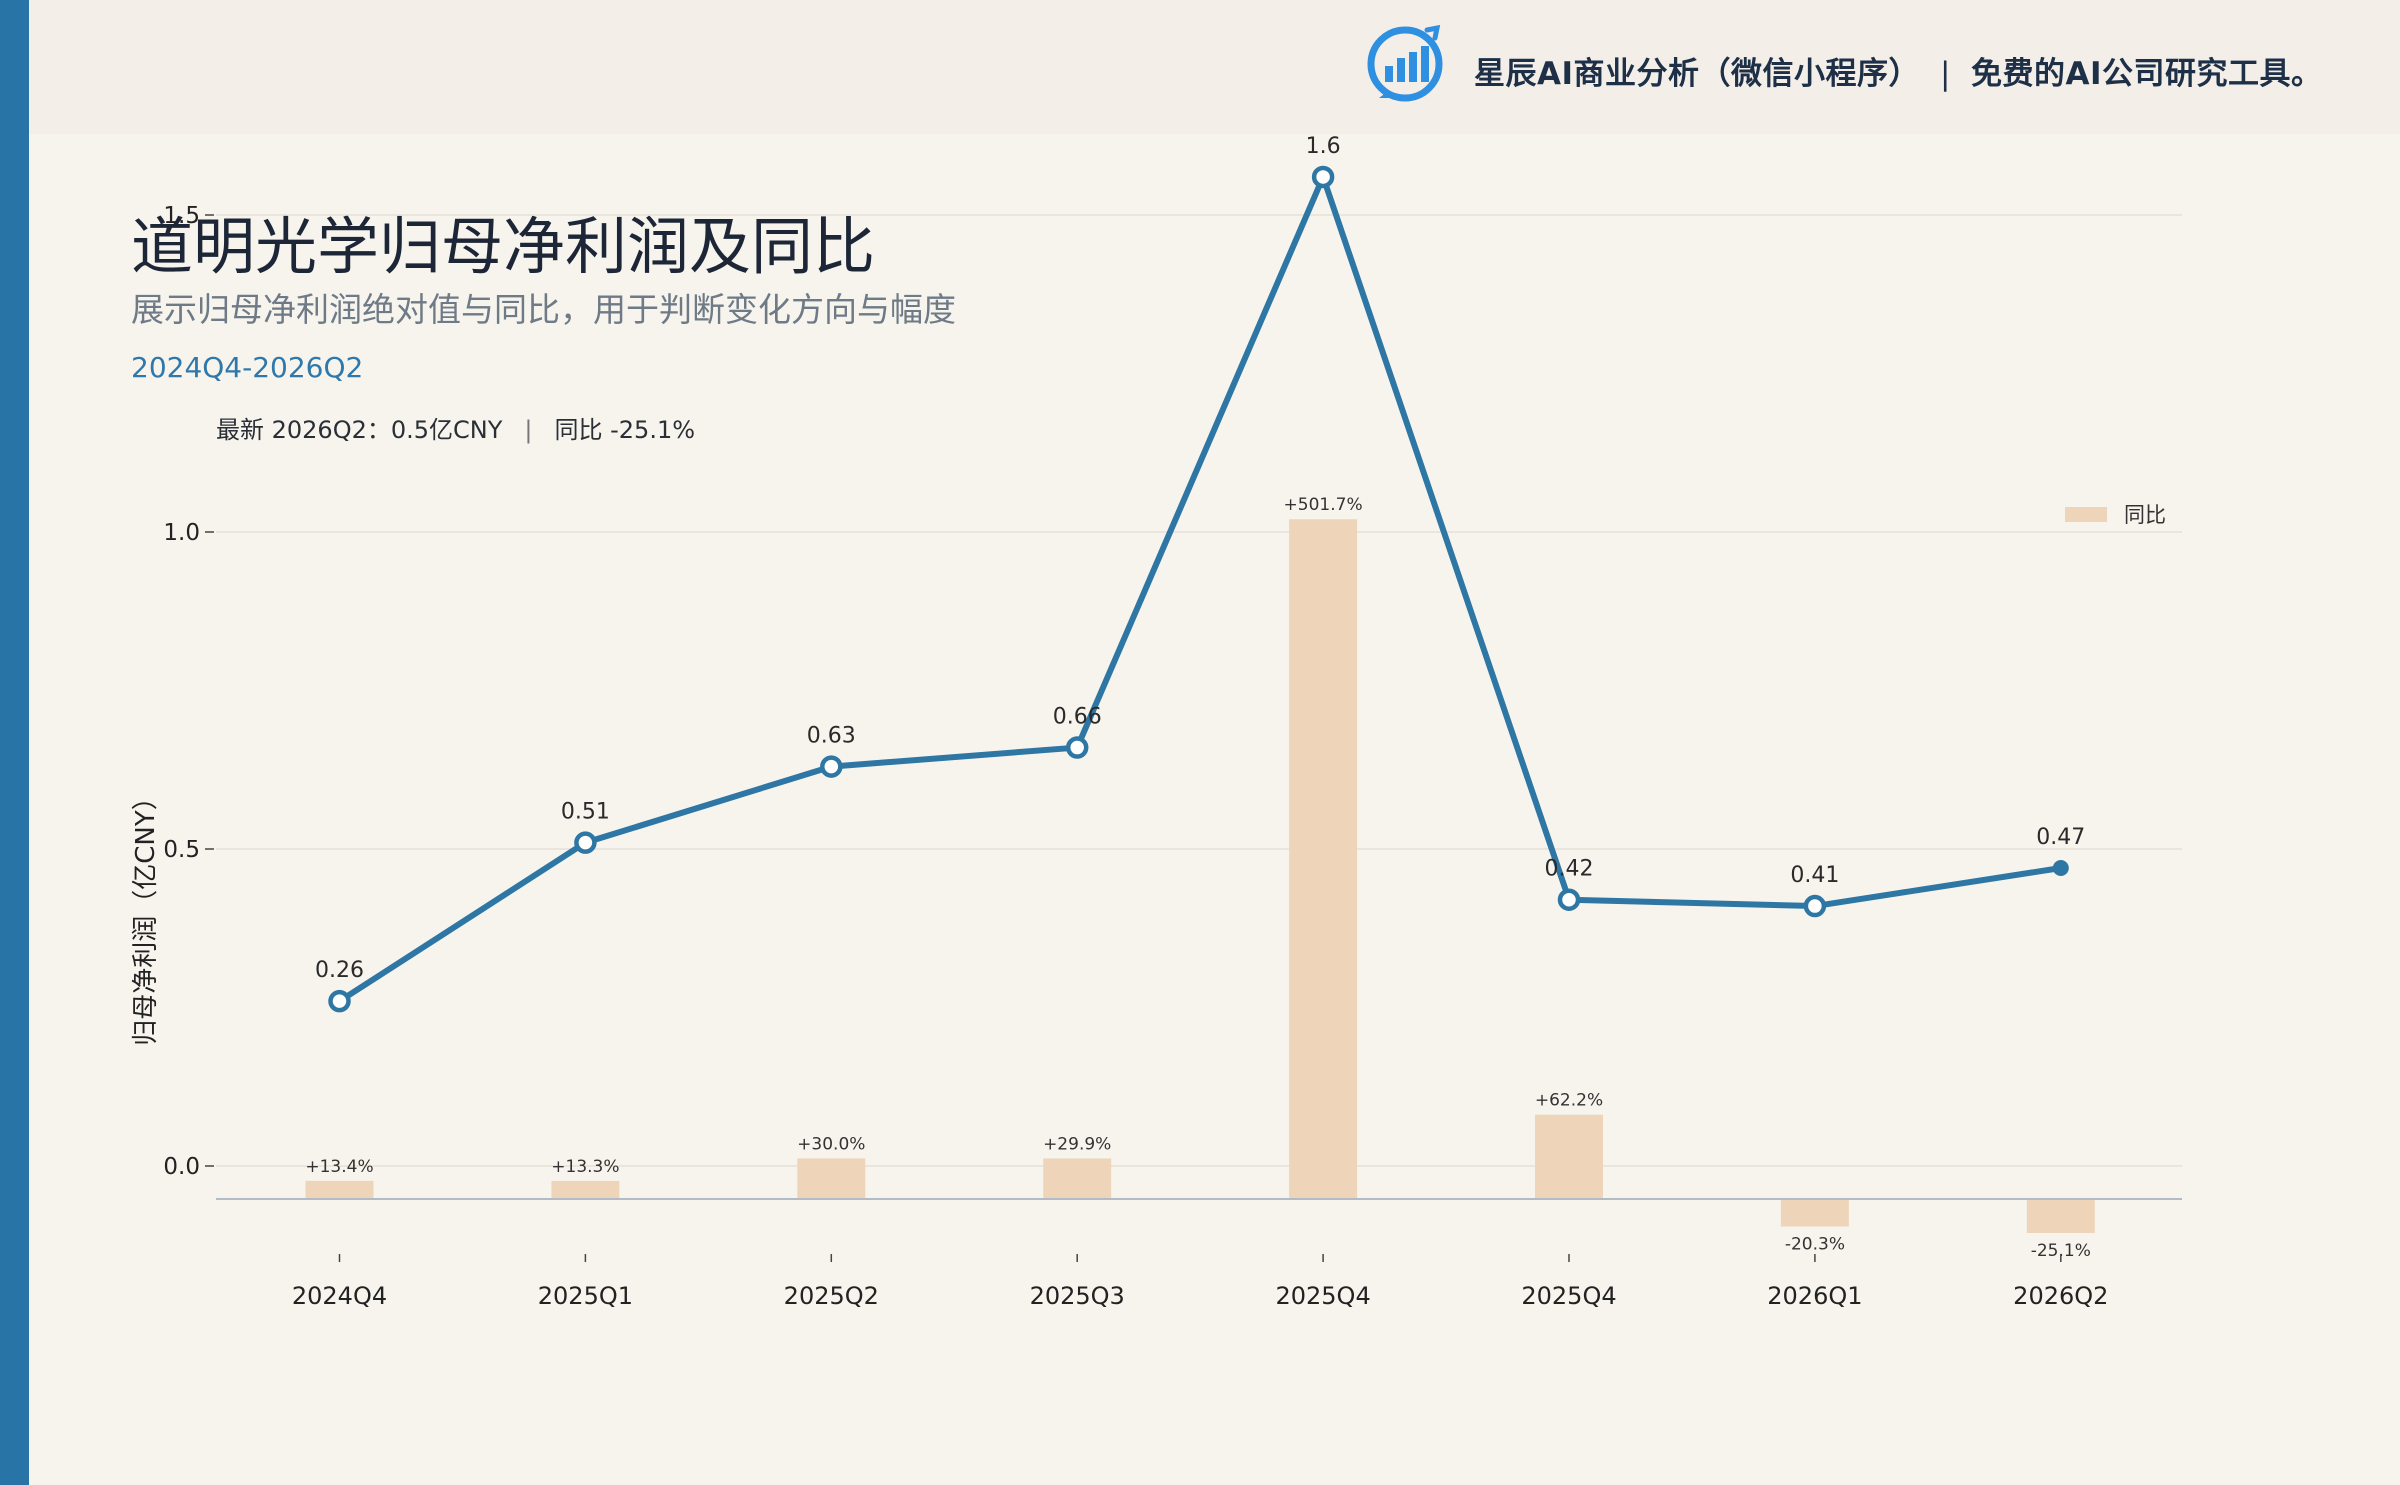  Describe the element at coordinates (1814, 875) in the screenshot. I see `net-profit-data-label: 0.41` at that location.